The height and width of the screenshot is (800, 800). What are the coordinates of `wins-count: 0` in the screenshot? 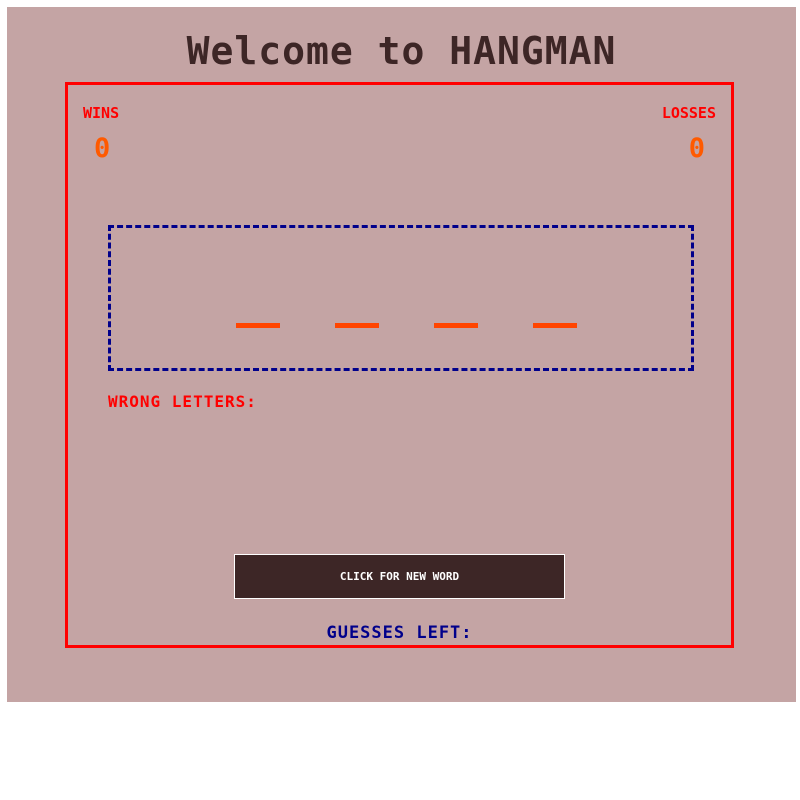 It's located at (102, 148).